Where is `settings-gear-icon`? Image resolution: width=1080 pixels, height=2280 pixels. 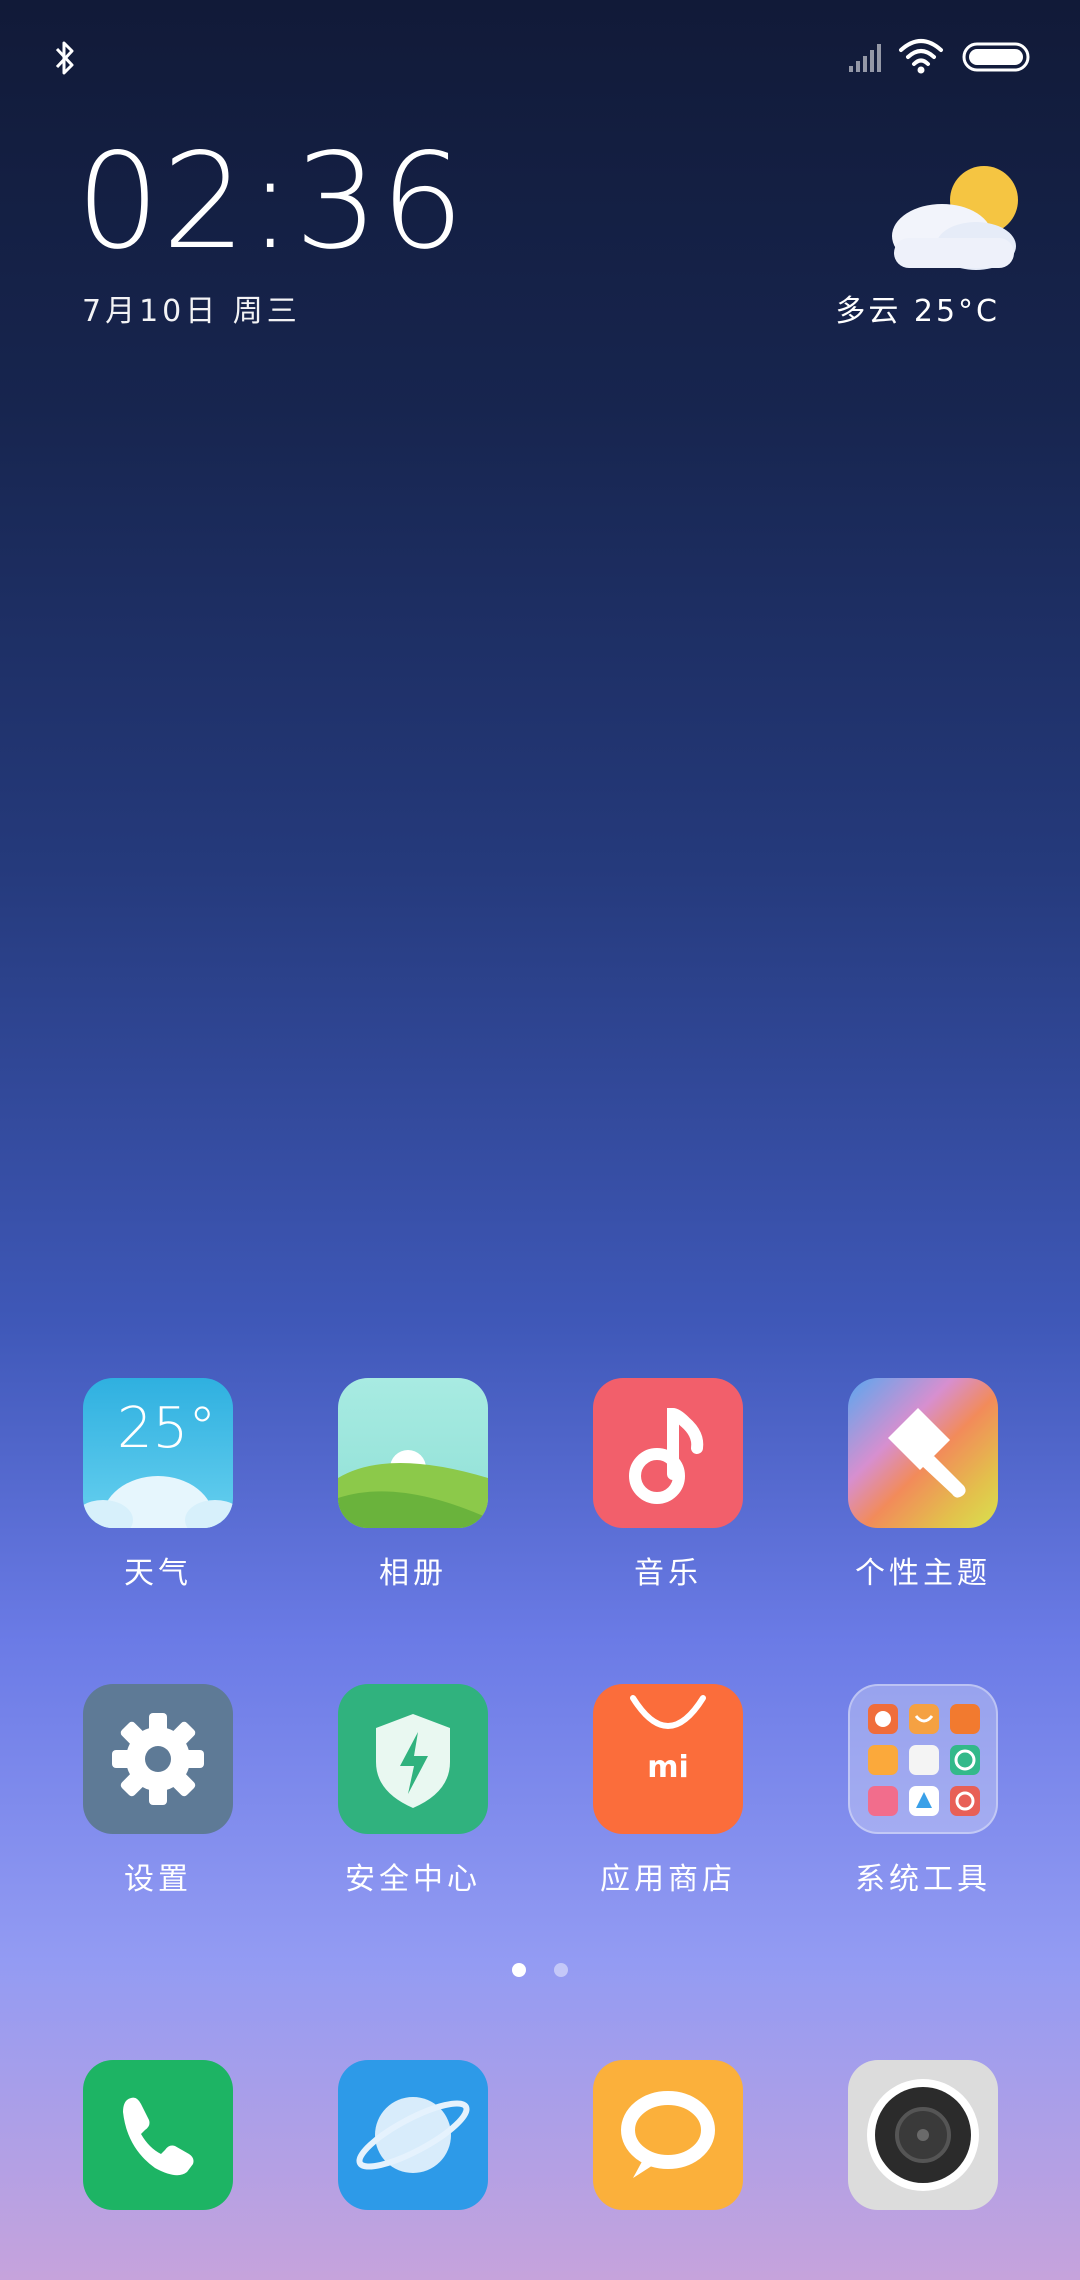 settings-gear-icon is located at coordinates (158, 1759).